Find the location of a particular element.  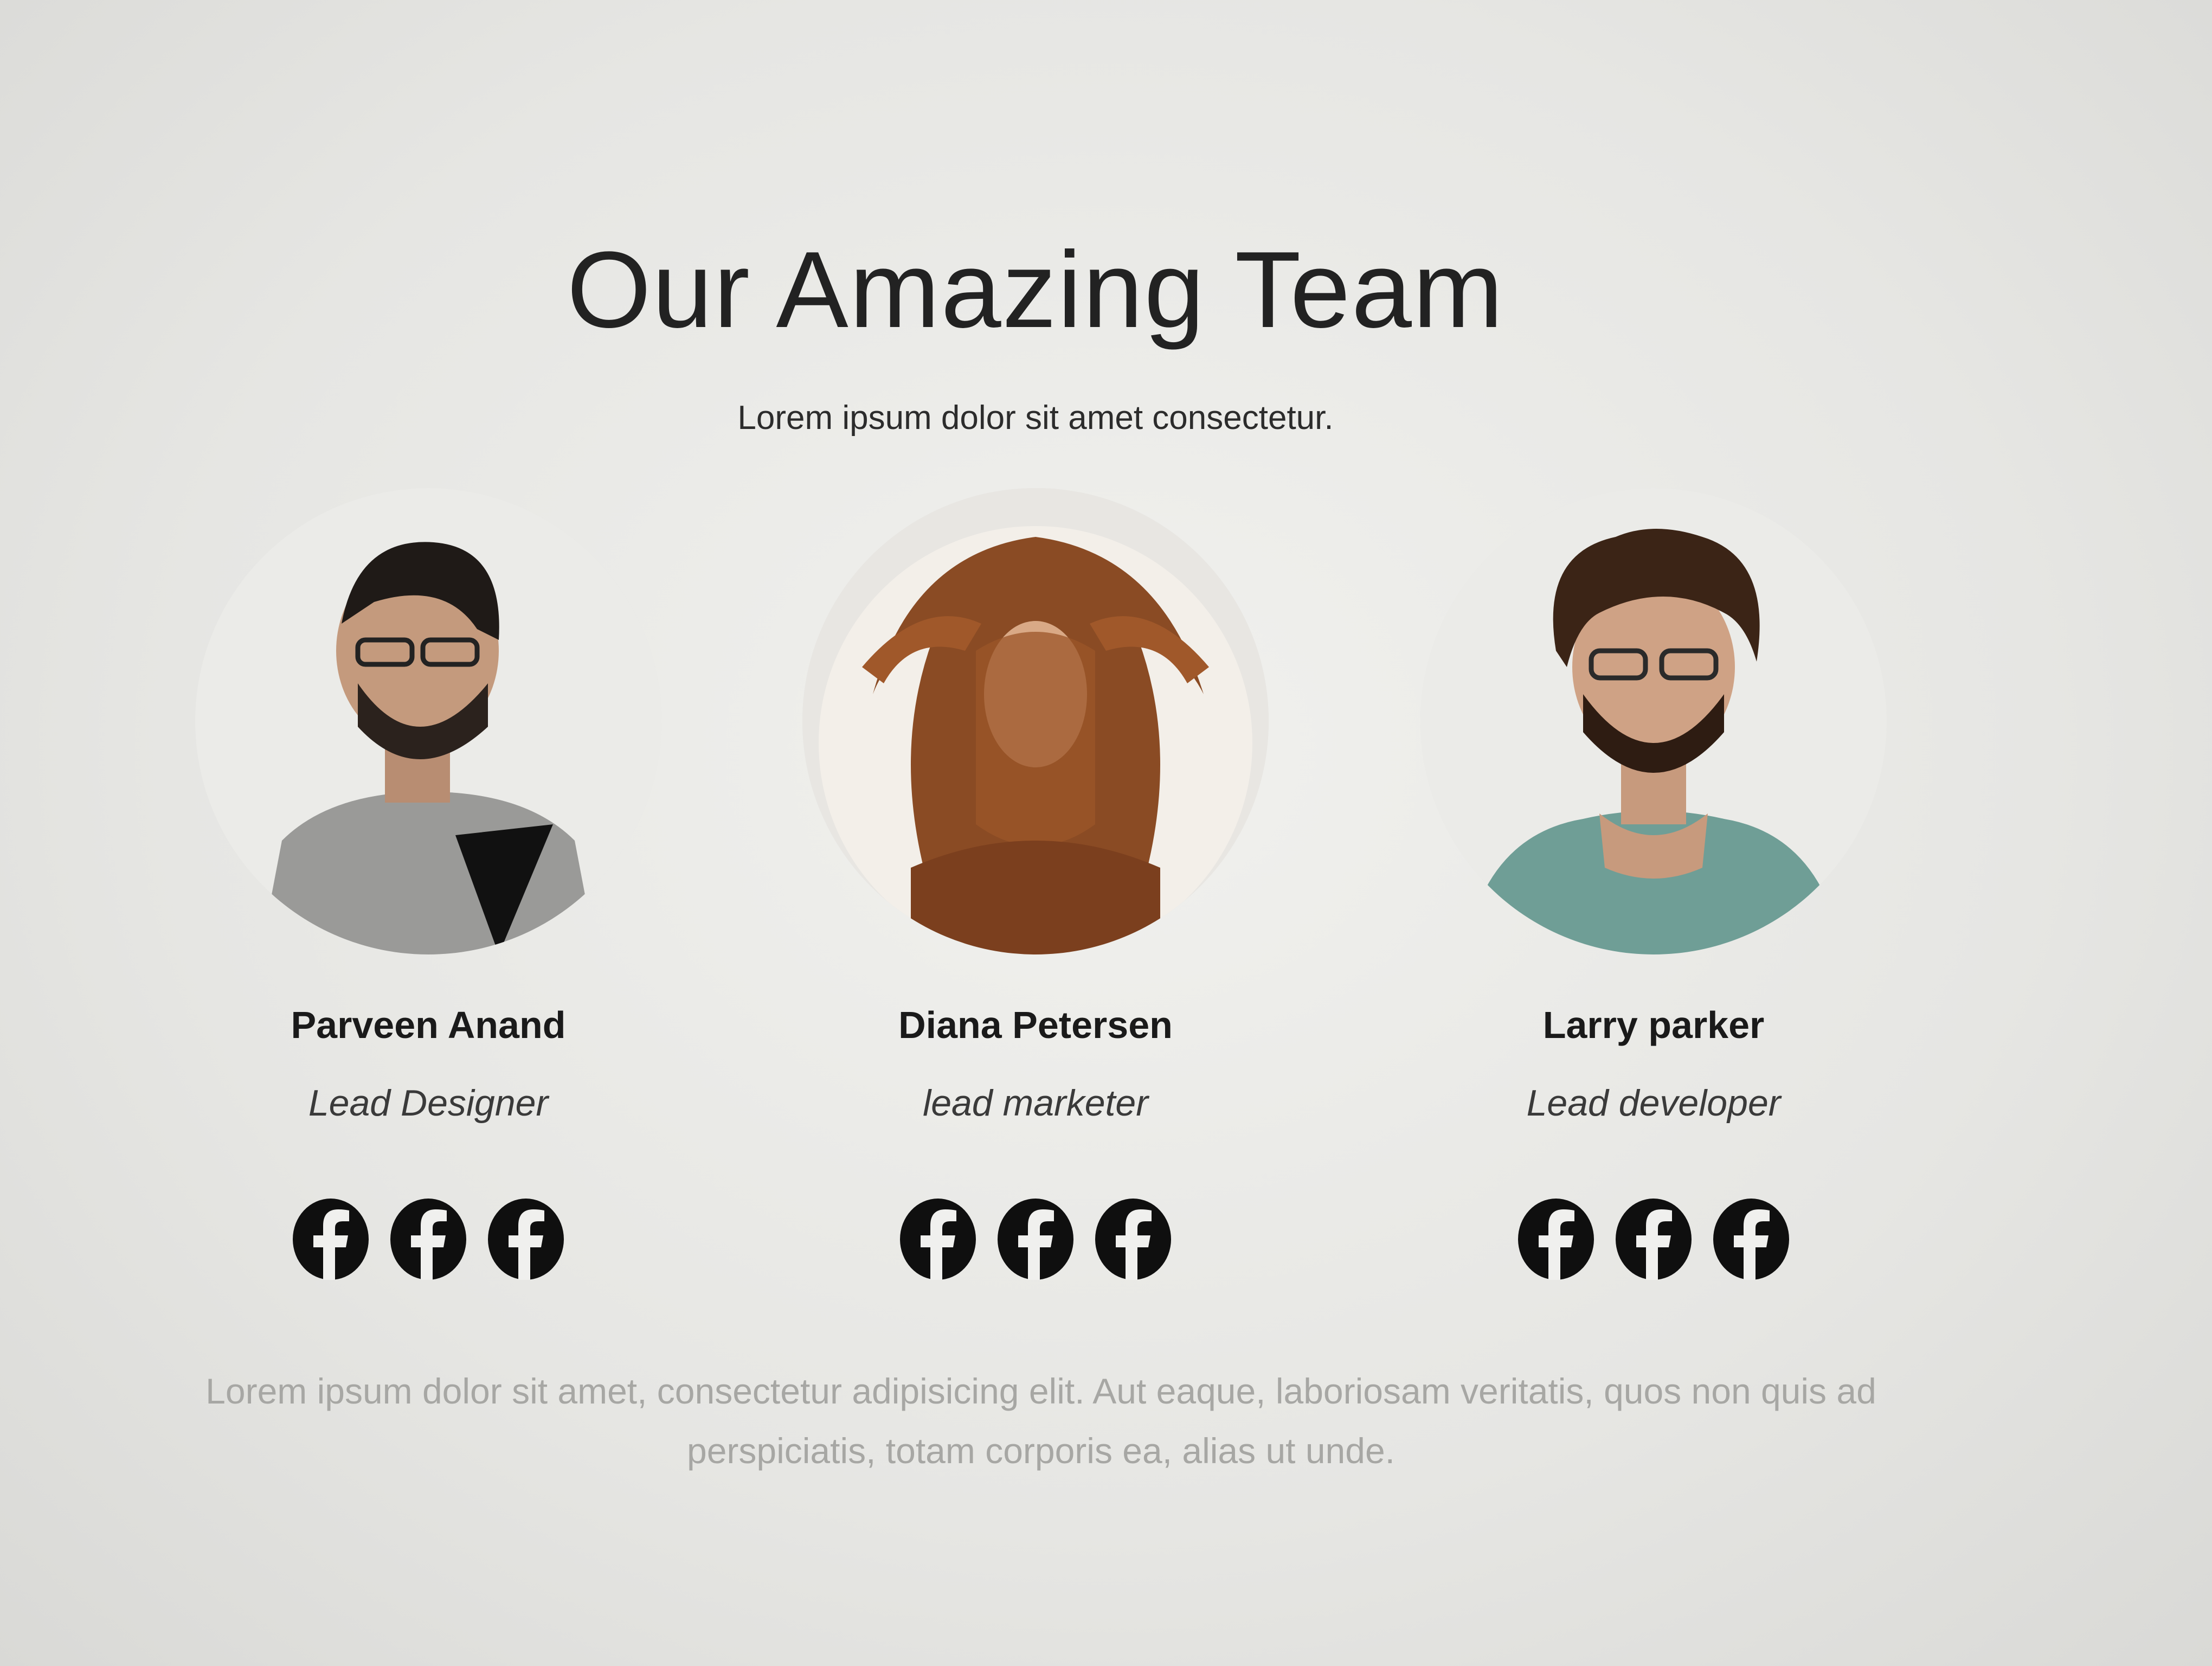

team-member-card: Diana Petersen lead marketer is located at coordinates (1035, 895).